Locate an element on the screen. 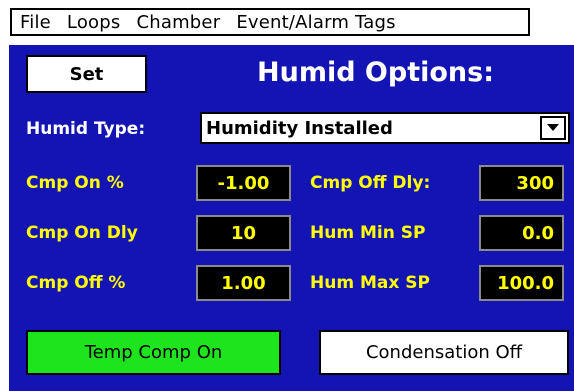 The height and width of the screenshot is (391, 574). humid-type-select: Humidity Installed is located at coordinates (385, 128).